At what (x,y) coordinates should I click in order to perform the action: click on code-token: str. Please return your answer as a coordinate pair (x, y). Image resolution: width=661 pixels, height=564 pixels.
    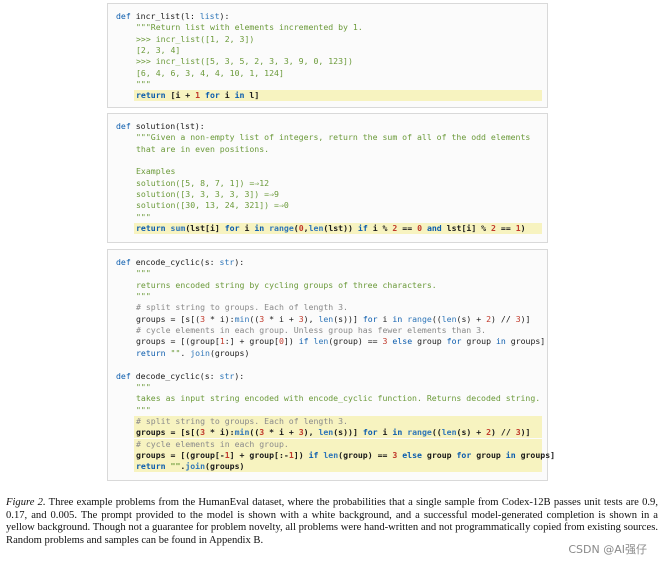
    Looking at the image, I should click on (227, 262).